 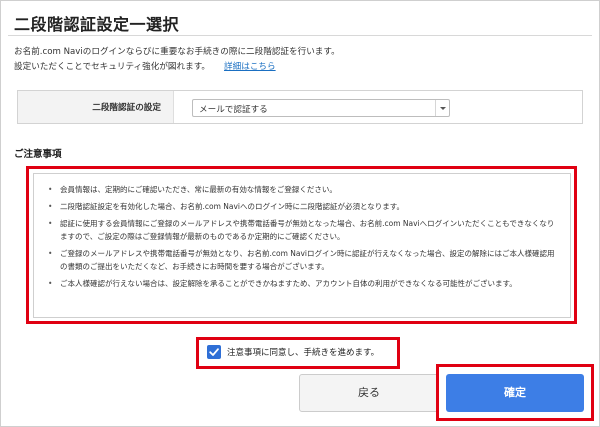 What do you see at coordinates (299, 67) in the screenshot?
I see `intro-line-2: 設定いただくことでセキュリティ強化が図れます。 詳細はこちら` at bounding box center [299, 67].